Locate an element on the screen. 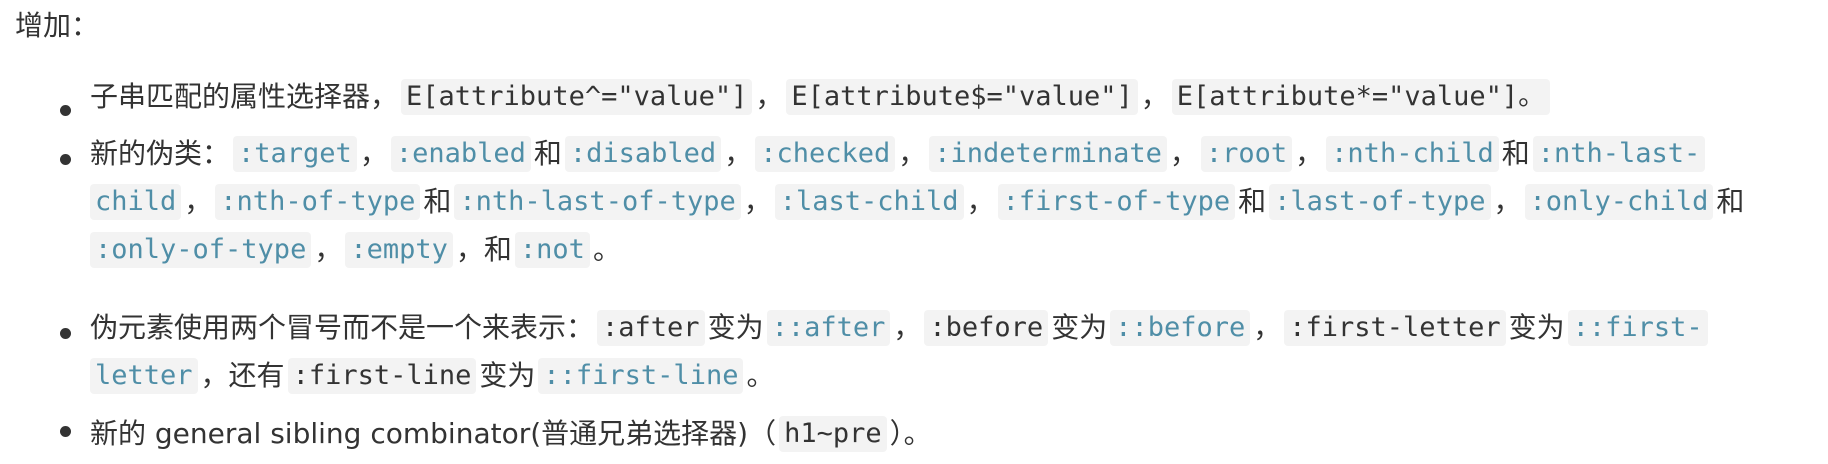  code: :first-of-type is located at coordinates (1116, 202).